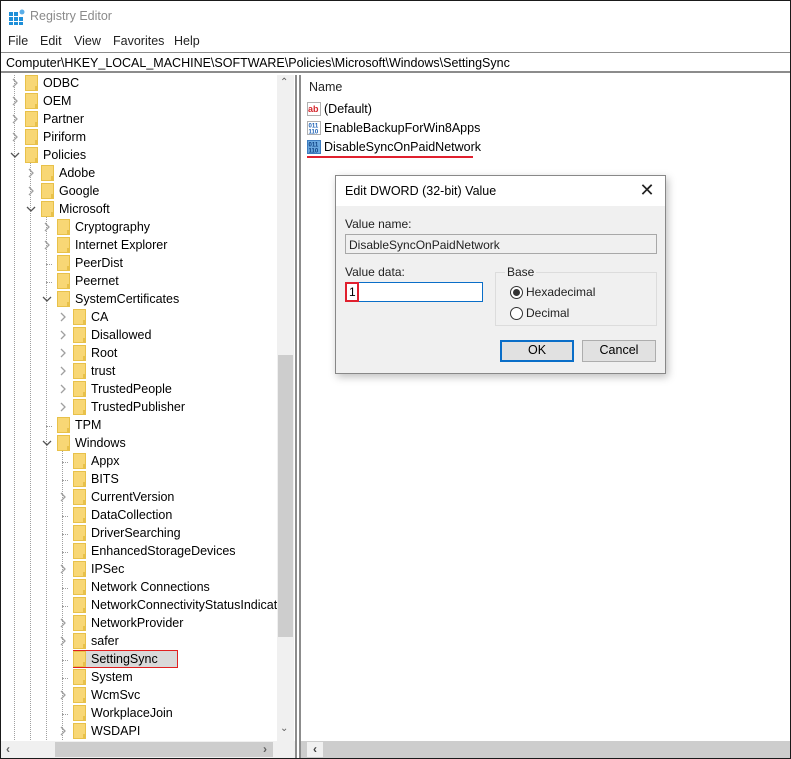 This screenshot has width=791, height=759. Describe the element at coordinates (139, 624) in the screenshot. I see `tree-item-networkprovider: NetworkProvider` at that location.